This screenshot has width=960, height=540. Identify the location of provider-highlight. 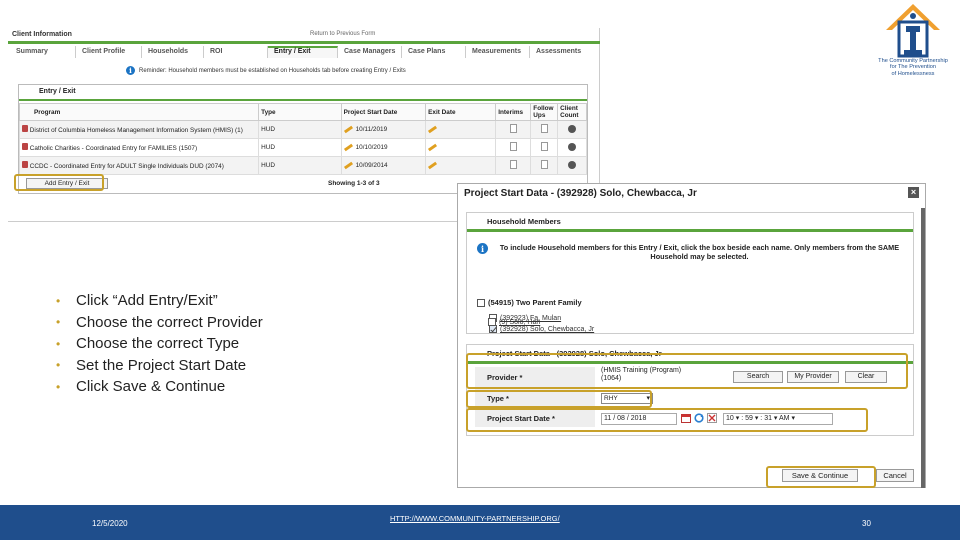
(687, 371).